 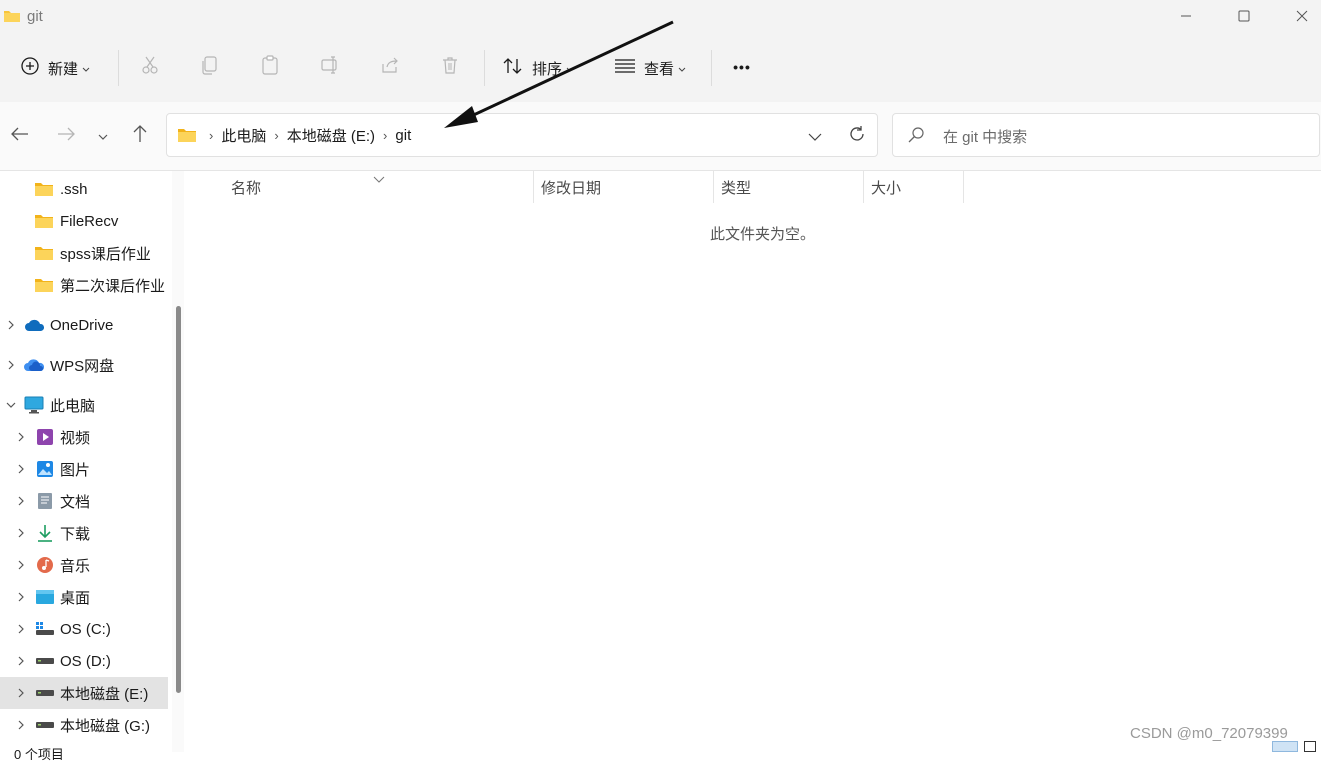 I want to click on close-button, so click(x=1296, y=17).